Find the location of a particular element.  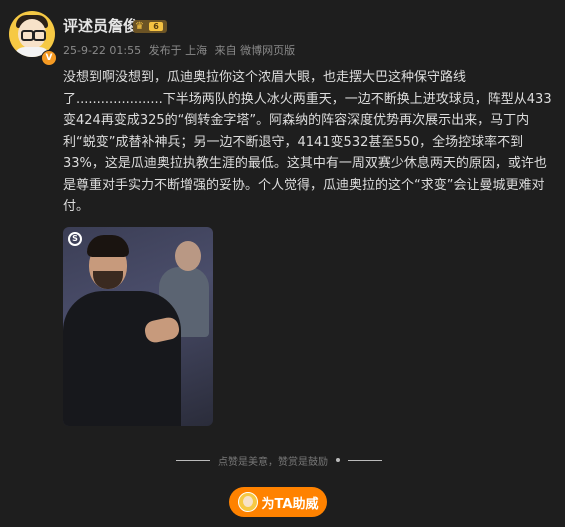

member-level-badge: ♛ 6 is located at coordinates (150, 26).